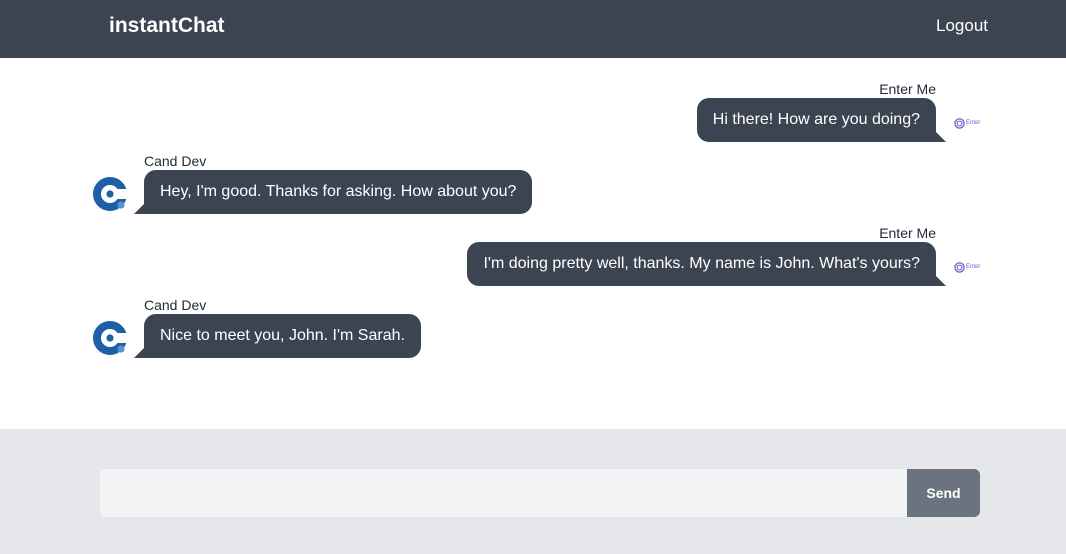 This screenshot has width=1066, height=554. What do you see at coordinates (943, 493) in the screenshot?
I see `send-button: Send` at bounding box center [943, 493].